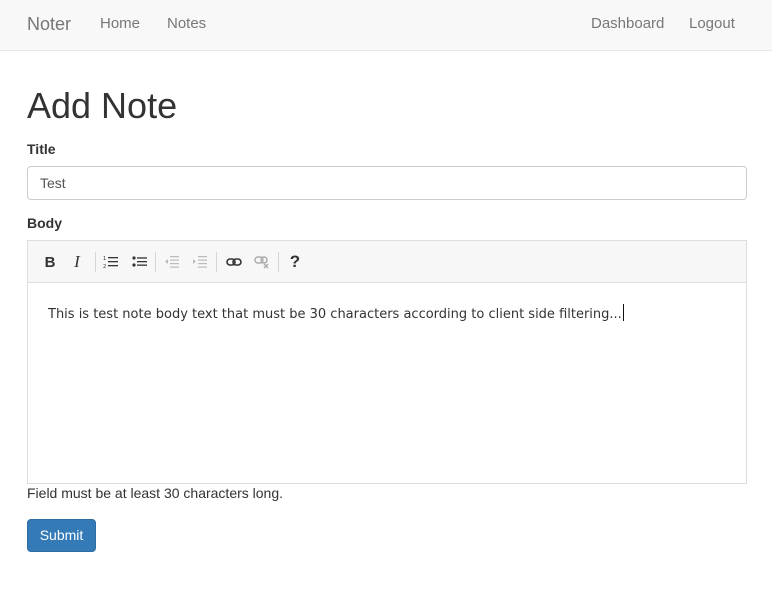 This screenshot has width=772, height=600. Describe the element at coordinates (627, 24) in the screenshot. I see `nav-link-dashboard: Dashboard` at that location.